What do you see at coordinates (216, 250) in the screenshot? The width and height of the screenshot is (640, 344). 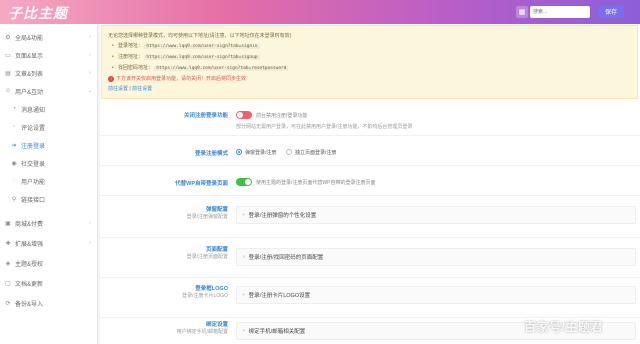 I see `row-label: 页面配置` at bounding box center [216, 250].